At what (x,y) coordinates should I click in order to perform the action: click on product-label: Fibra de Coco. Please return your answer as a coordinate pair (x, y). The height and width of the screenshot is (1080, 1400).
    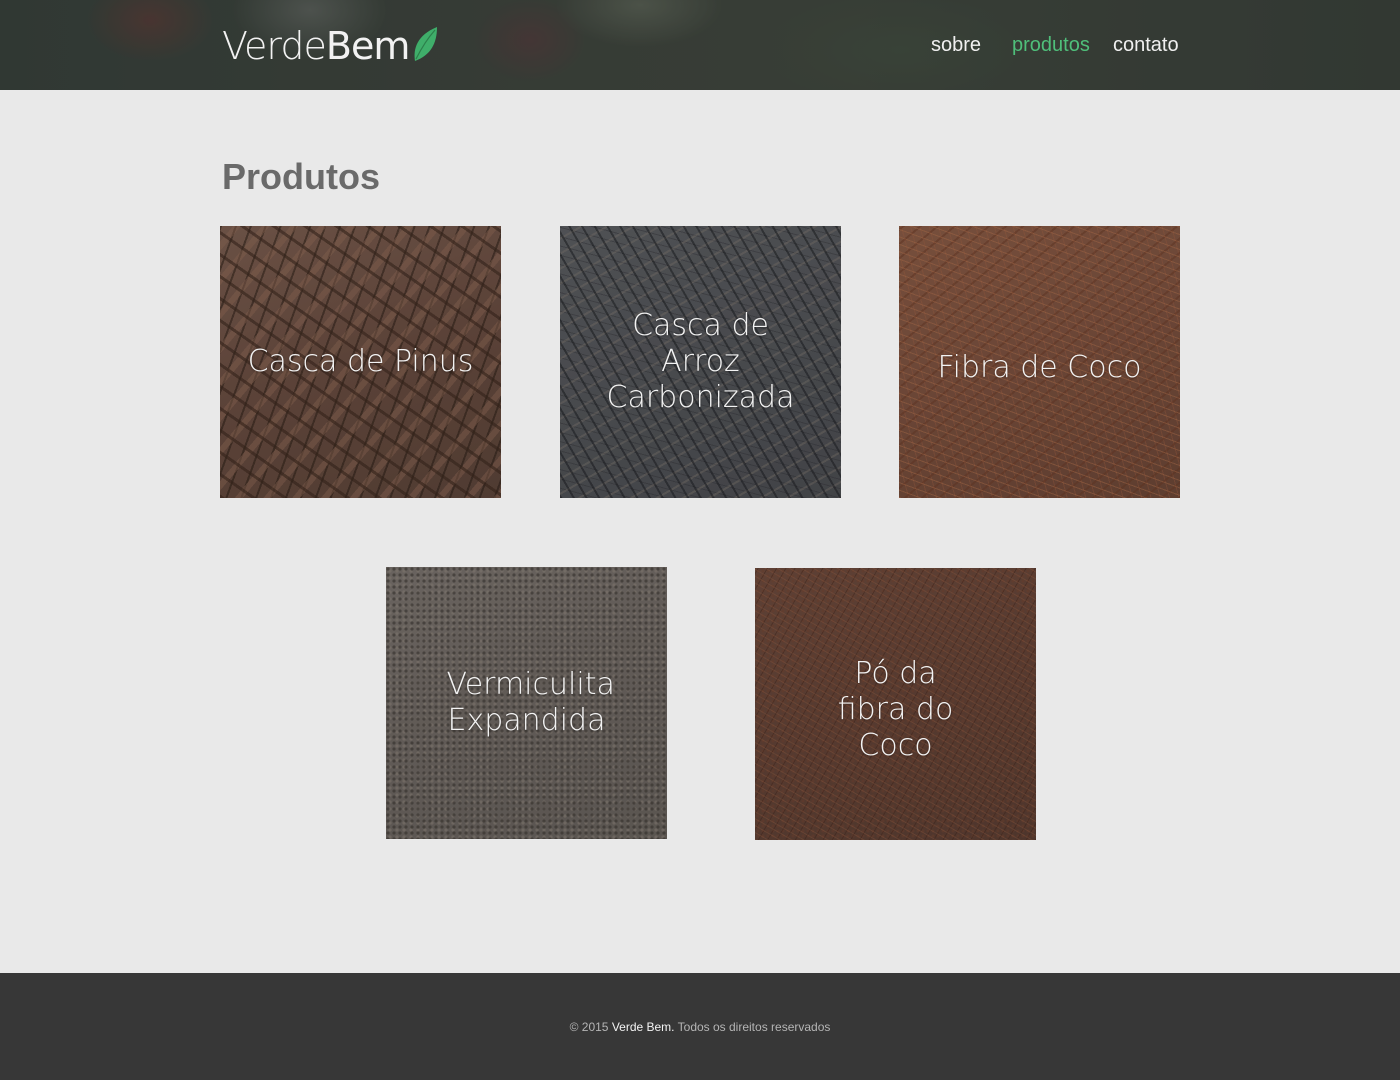
    Looking at the image, I should click on (1039, 367).